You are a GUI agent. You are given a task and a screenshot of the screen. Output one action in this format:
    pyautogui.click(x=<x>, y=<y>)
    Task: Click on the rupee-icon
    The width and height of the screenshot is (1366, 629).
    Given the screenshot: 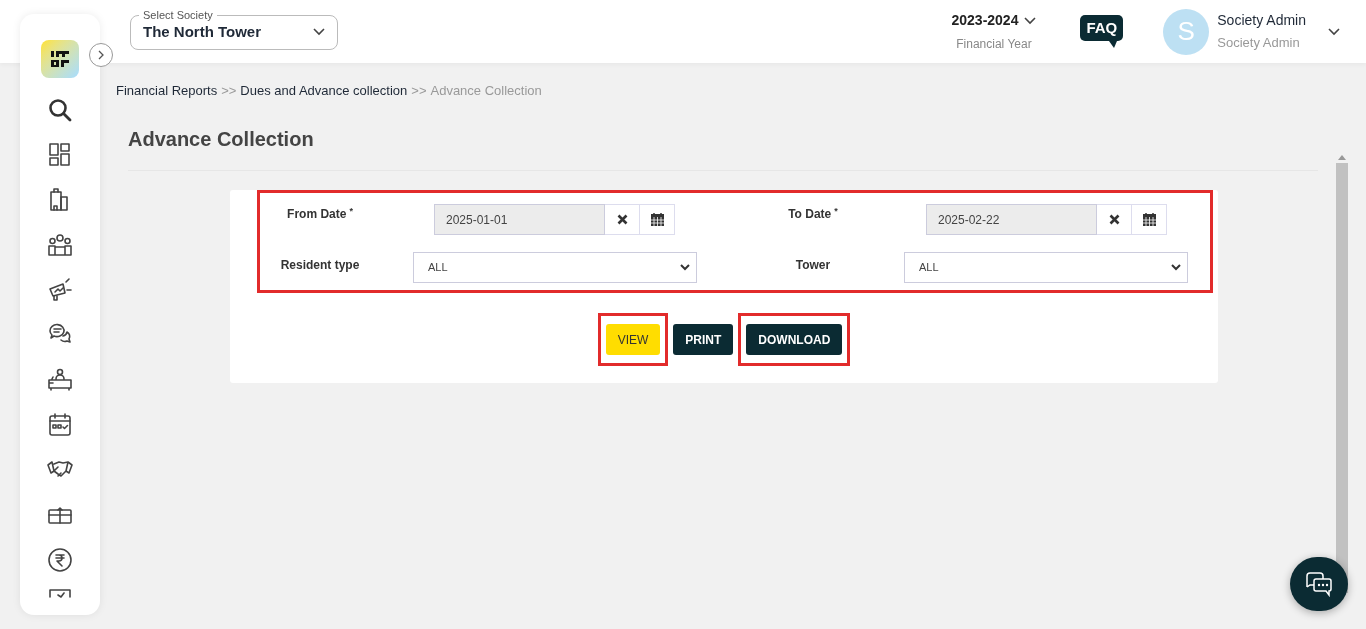 What is the action you would take?
    pyautogui.click(x=60, y=560)
    